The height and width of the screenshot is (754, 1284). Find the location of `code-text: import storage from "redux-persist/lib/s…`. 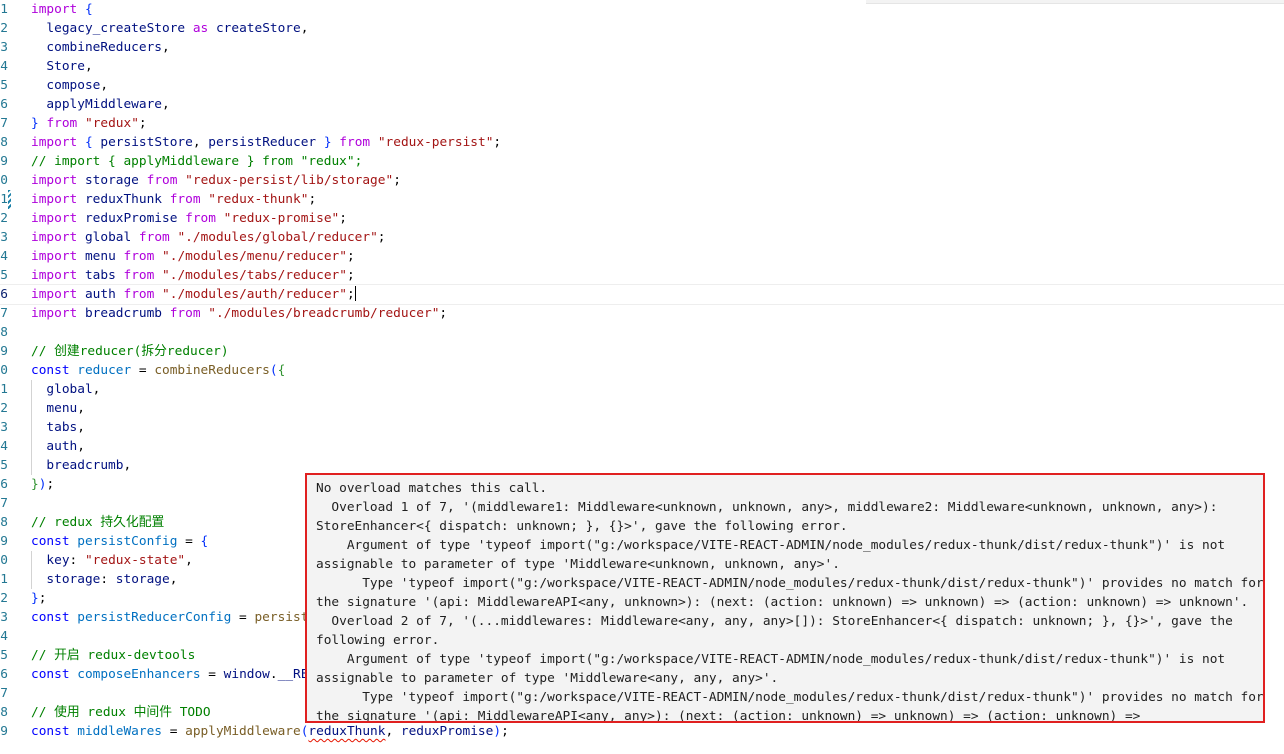

code-text: import storage from "redux-persist/lib/s… is located at coordinates (216, 180).